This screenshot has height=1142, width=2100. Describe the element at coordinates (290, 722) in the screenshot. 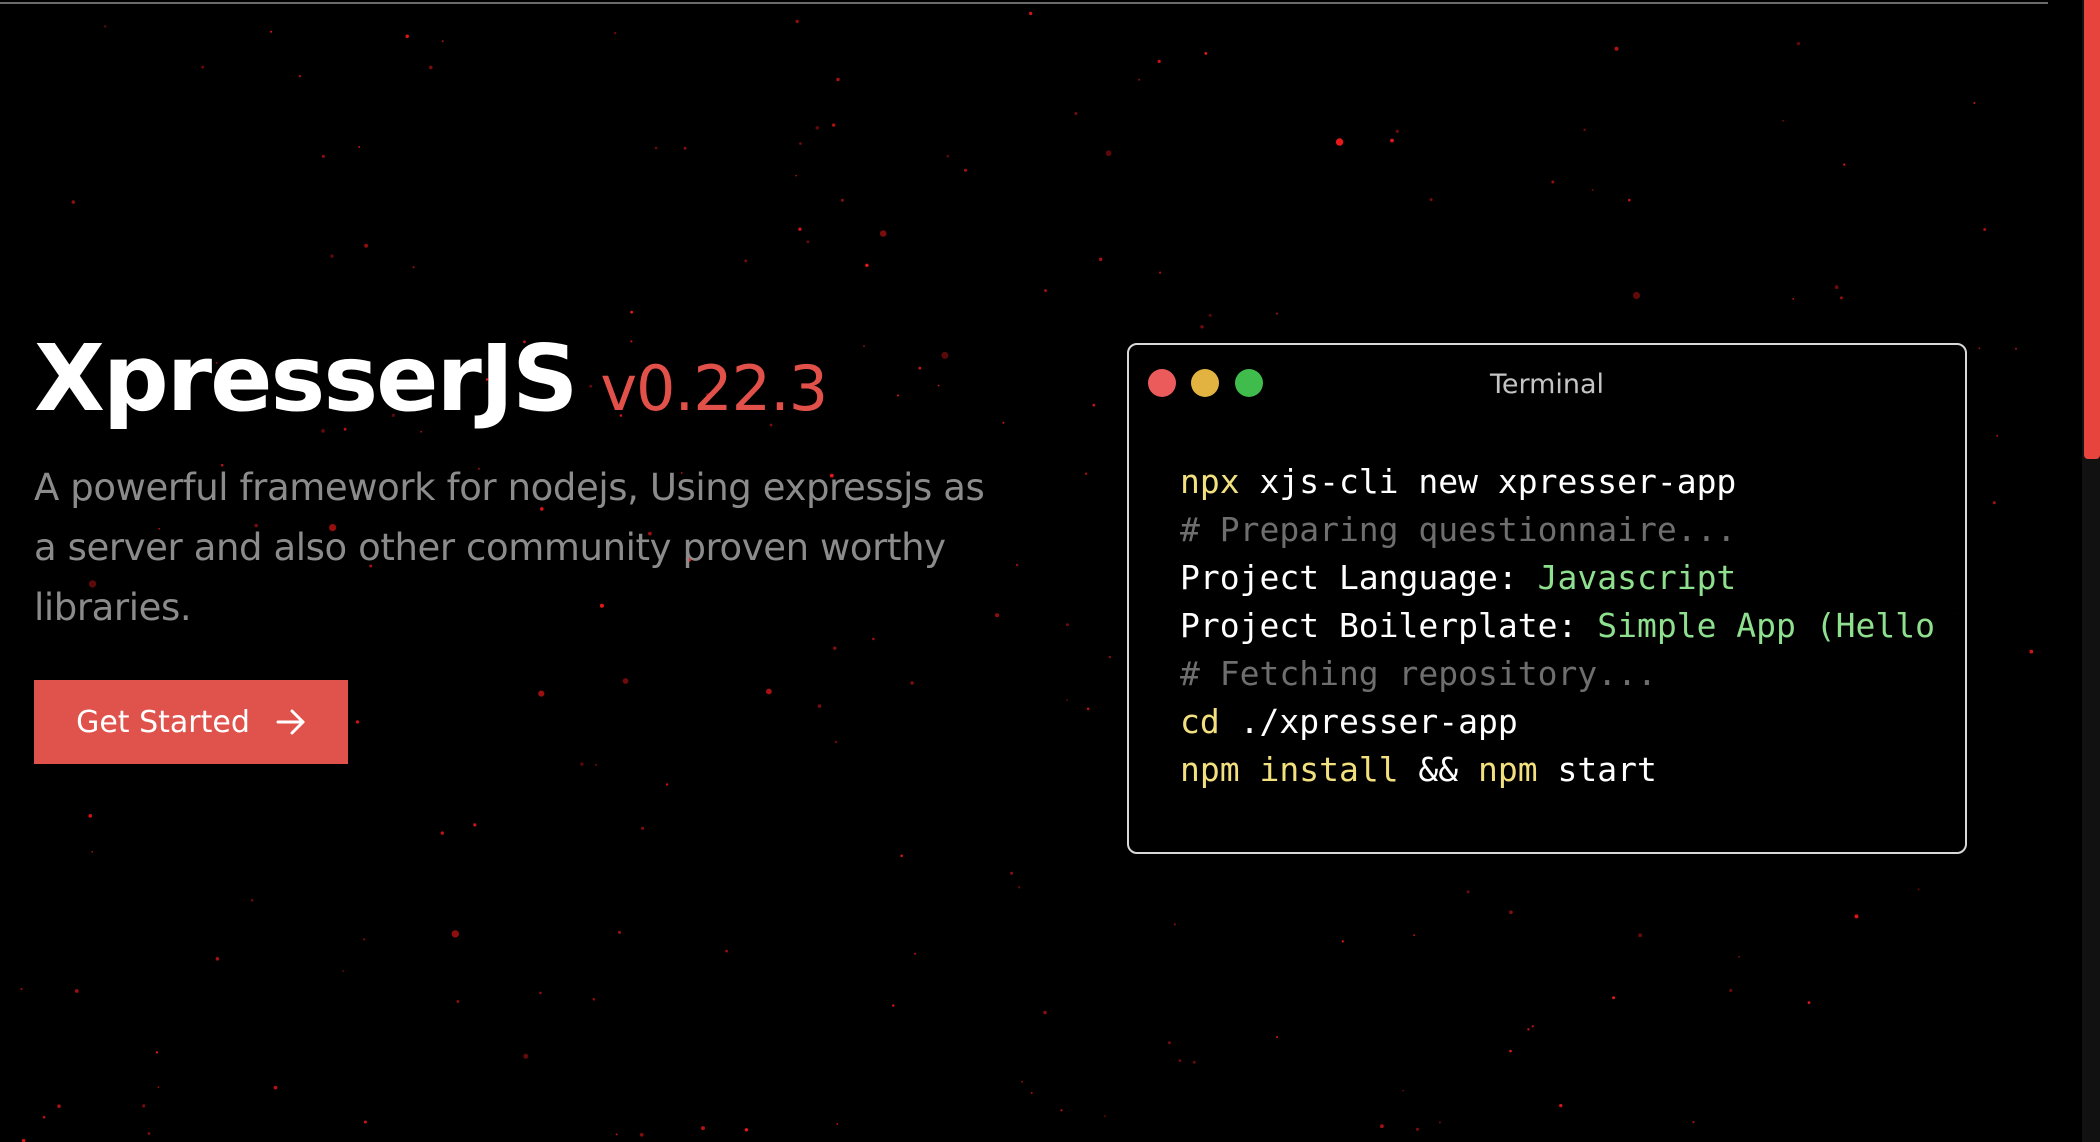

I see `arrow-right-icon` at that location.